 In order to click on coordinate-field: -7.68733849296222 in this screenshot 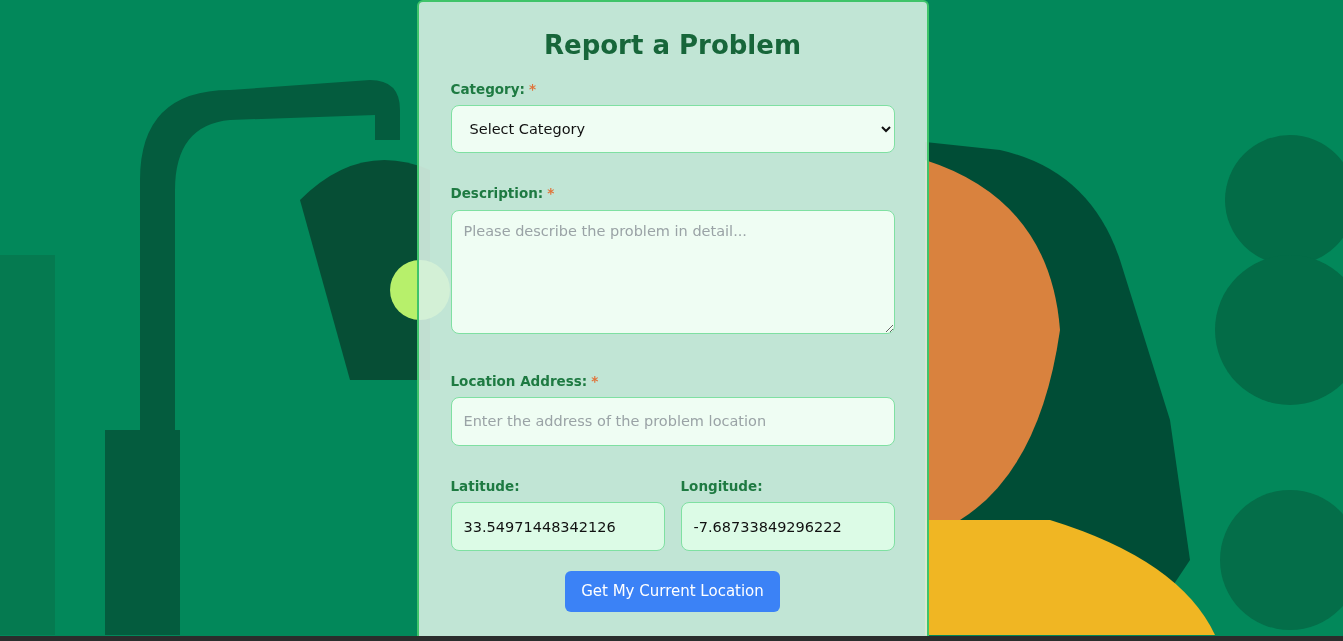, I will do `click(787, 527)`.